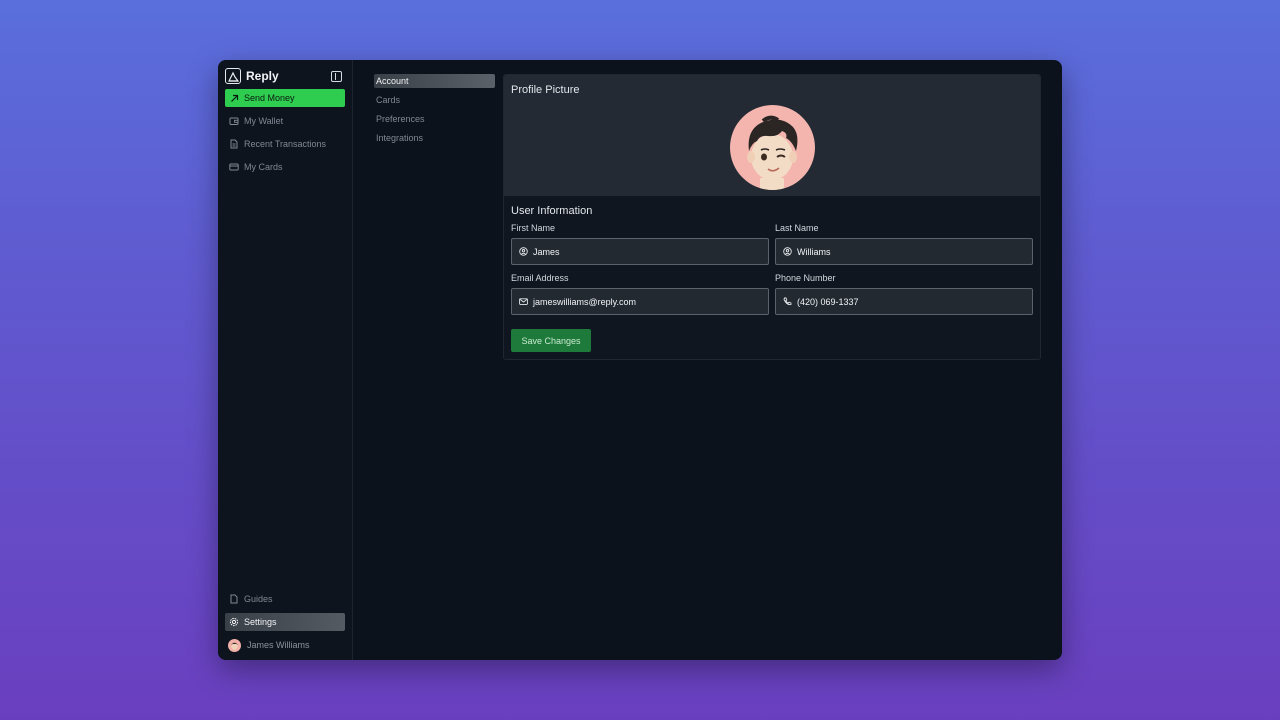 The image size is (1280, 720). What do you see at coordinates (904, 301) in the screenshot?
I see `phone-input: (420) 069-1337` at bounding box center [904, 301].